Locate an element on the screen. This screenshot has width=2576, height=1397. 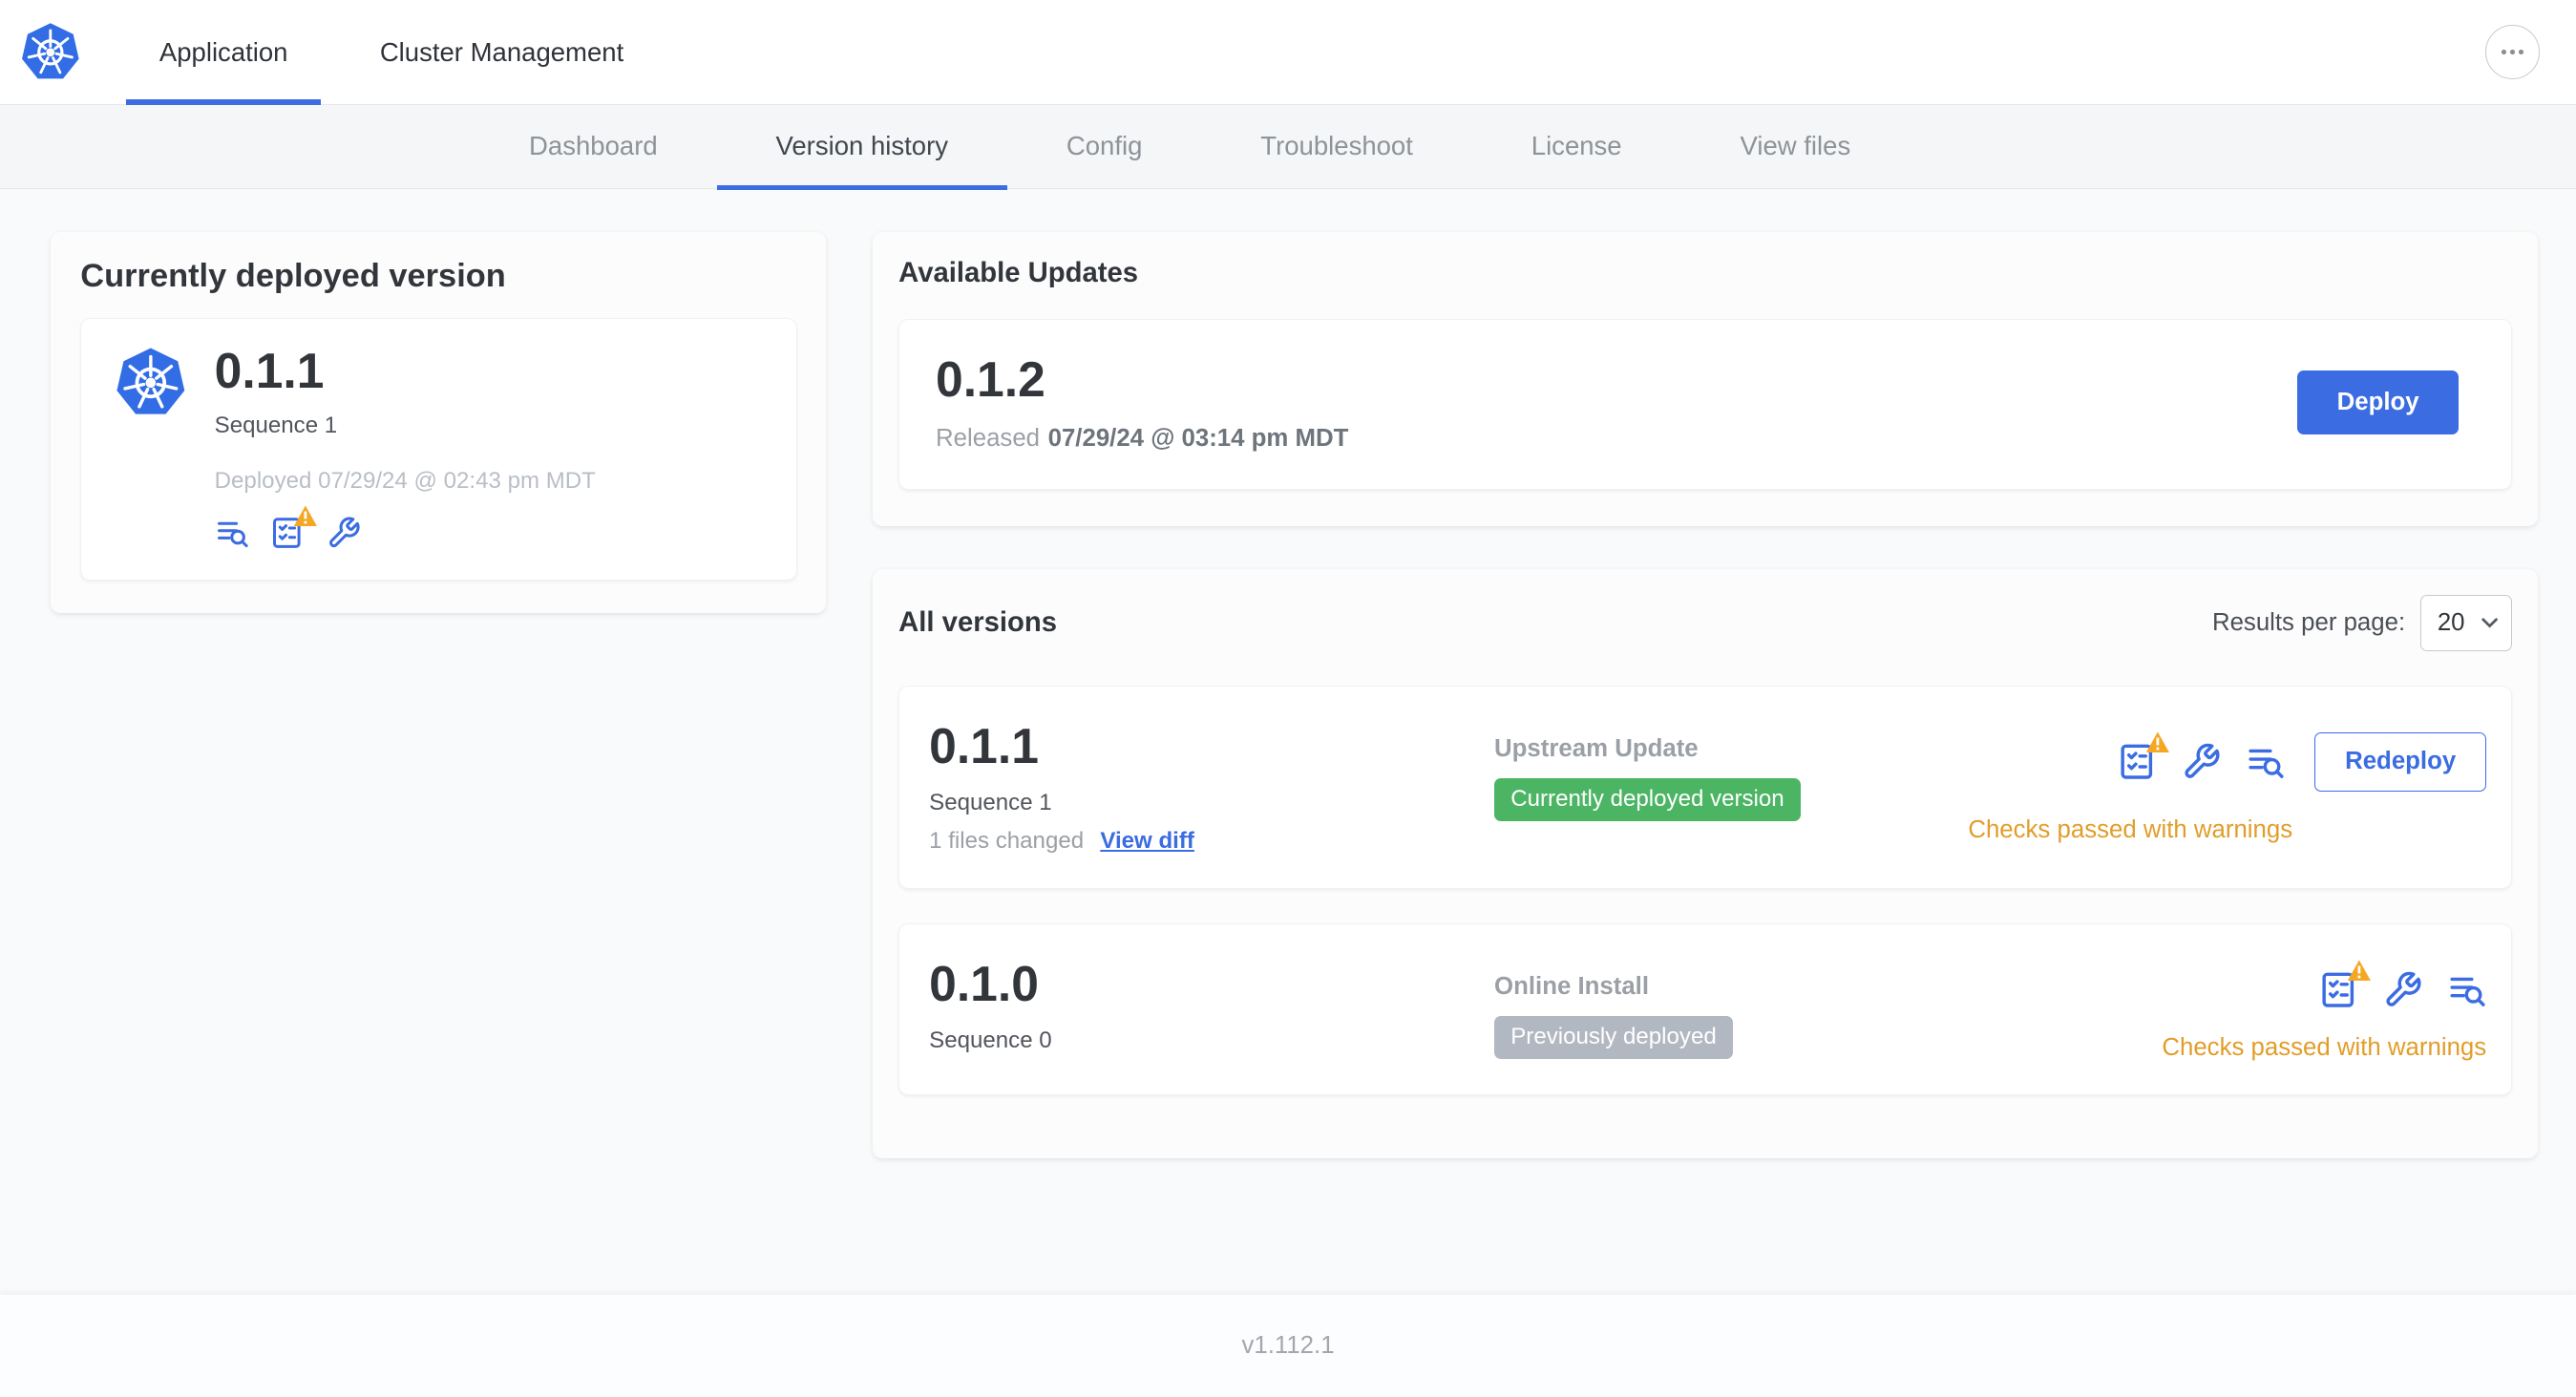
app-logo-icon is located at coordinates (151, 383).